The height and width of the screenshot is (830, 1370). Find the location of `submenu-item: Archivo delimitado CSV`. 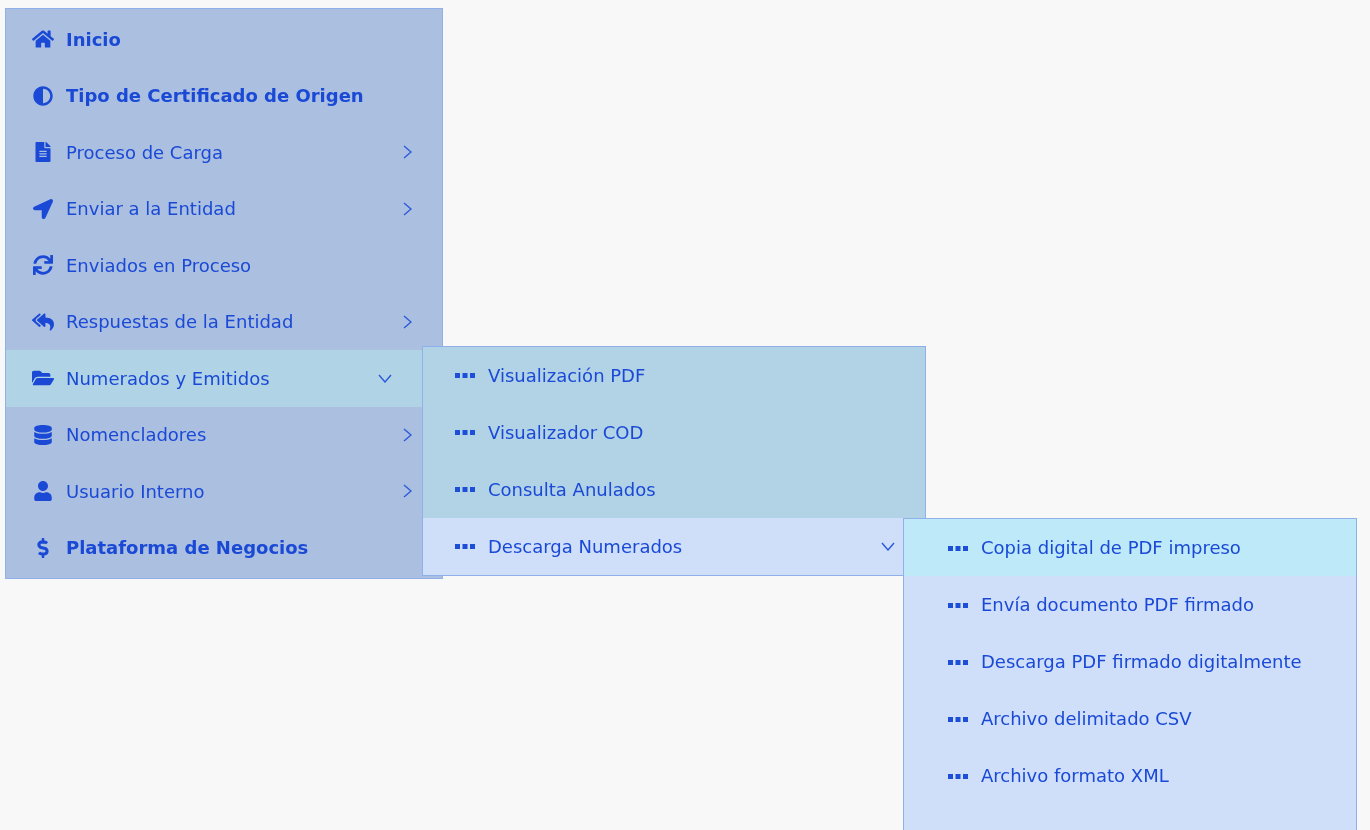

submenu-item: Archivo delimitado CSV is located at coordinates (1130, 718).